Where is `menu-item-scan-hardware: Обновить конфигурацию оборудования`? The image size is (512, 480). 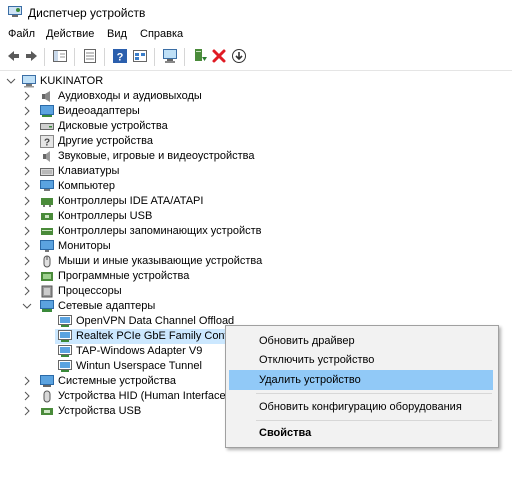
menu-item-scan-hardware: Обновить конфигурацию оборудования is located at coordinates (361, 407).